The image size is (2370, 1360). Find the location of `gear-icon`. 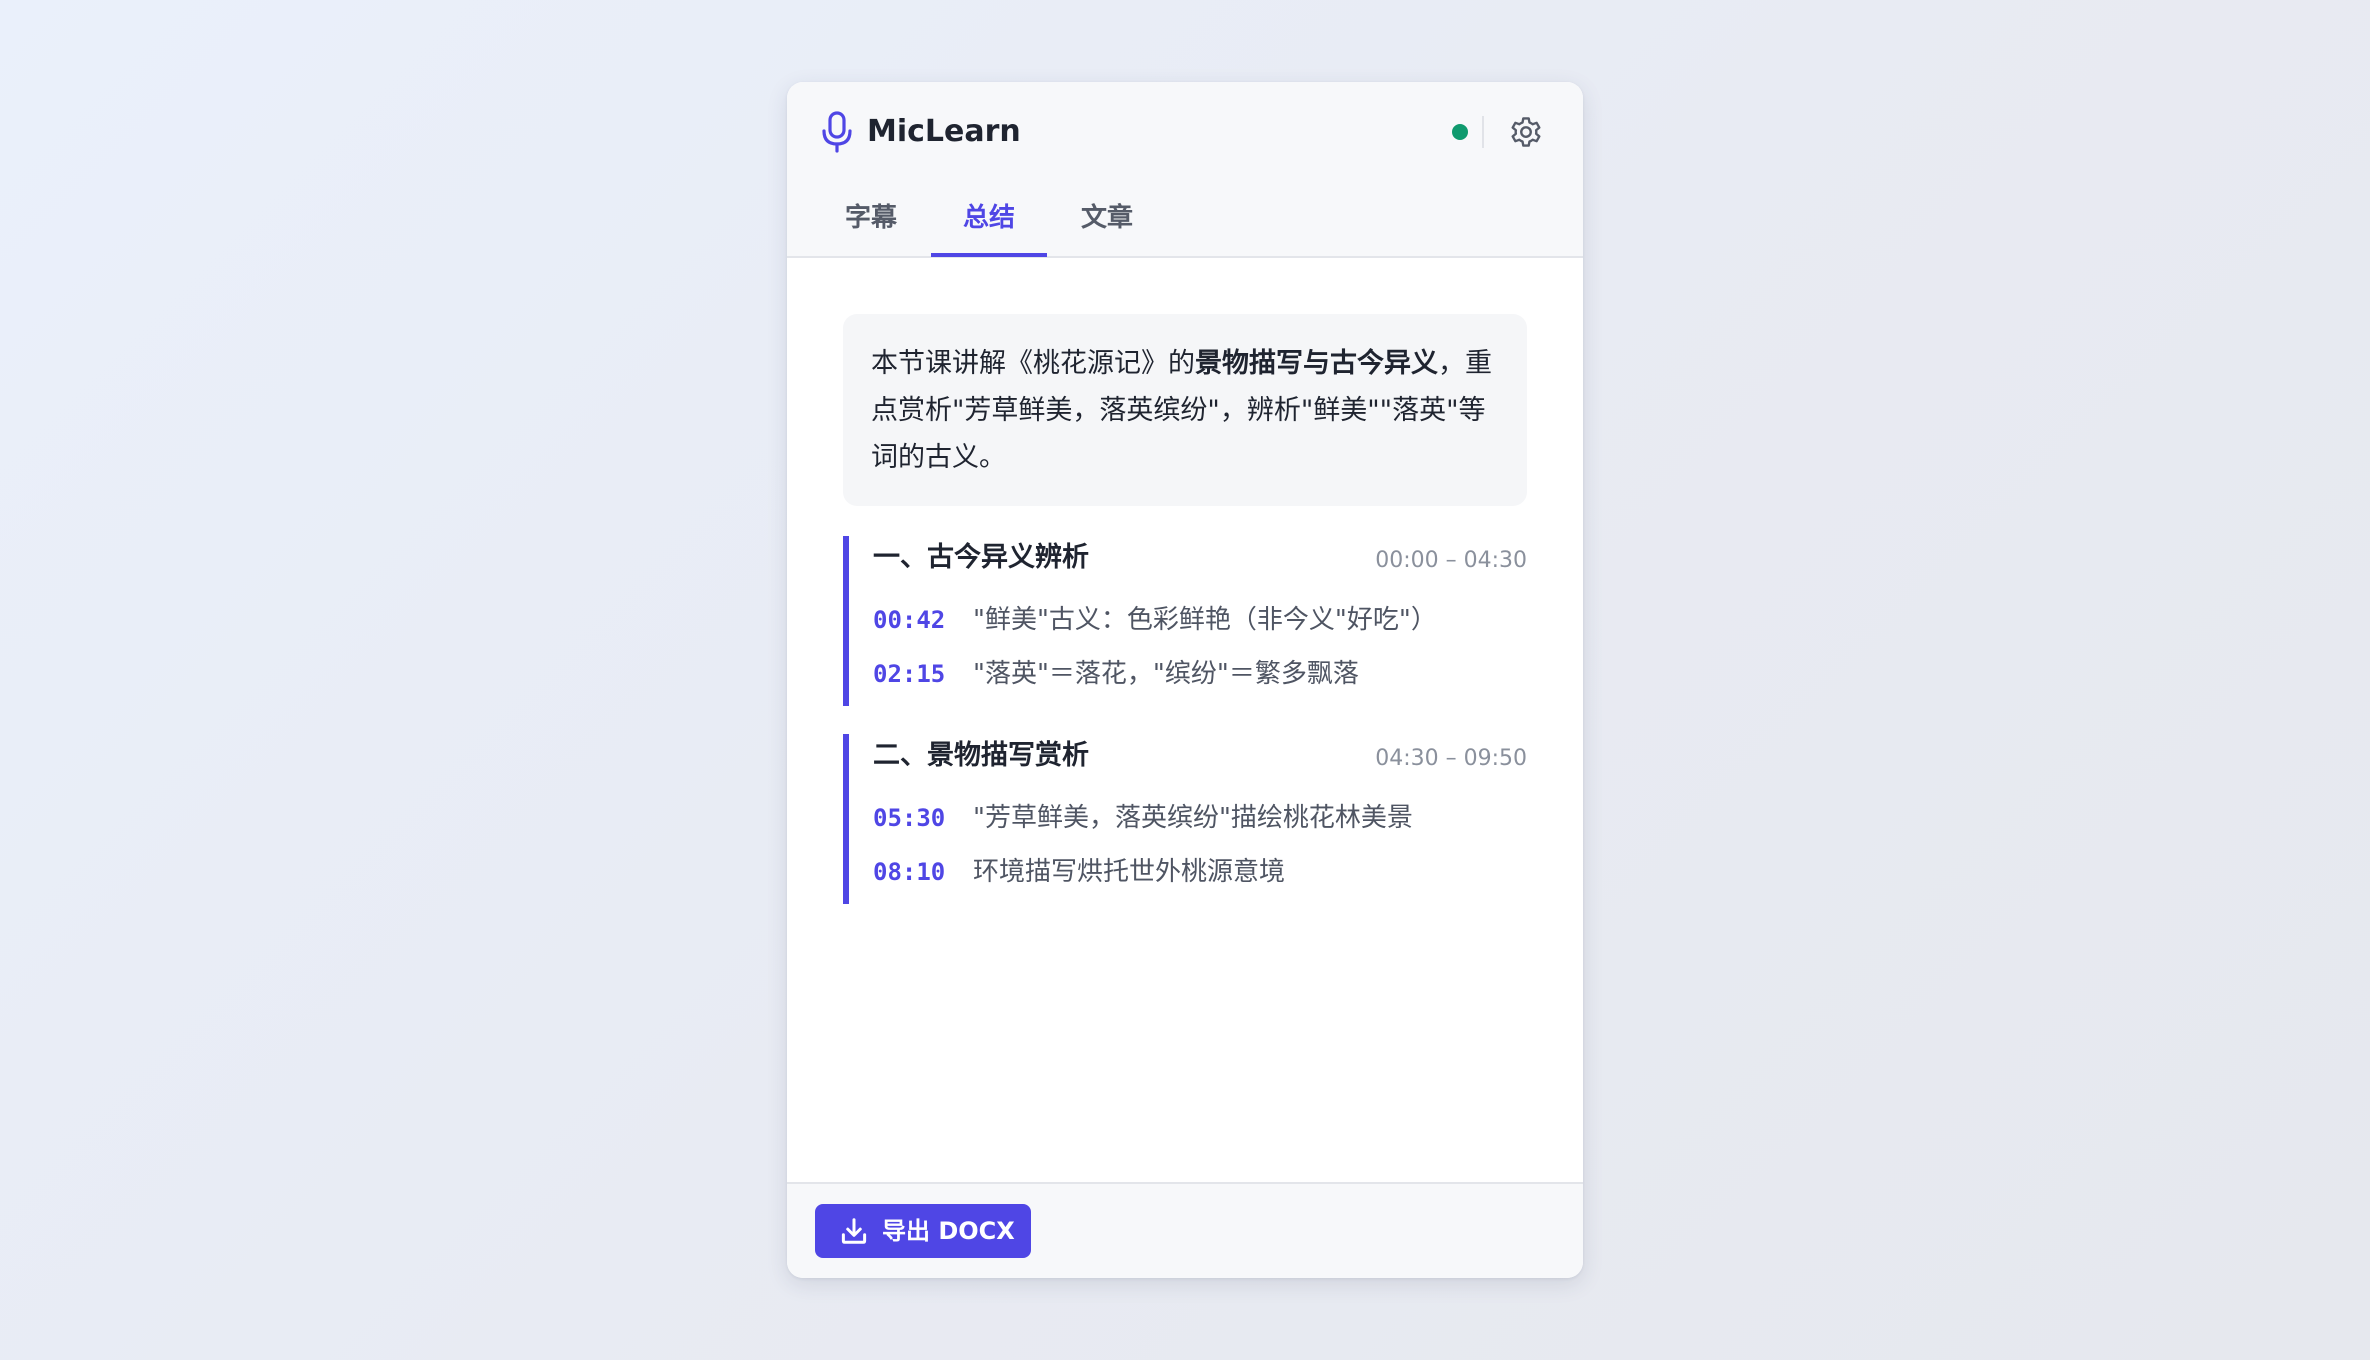

gear-icon is located at coordinates (1526, 132).